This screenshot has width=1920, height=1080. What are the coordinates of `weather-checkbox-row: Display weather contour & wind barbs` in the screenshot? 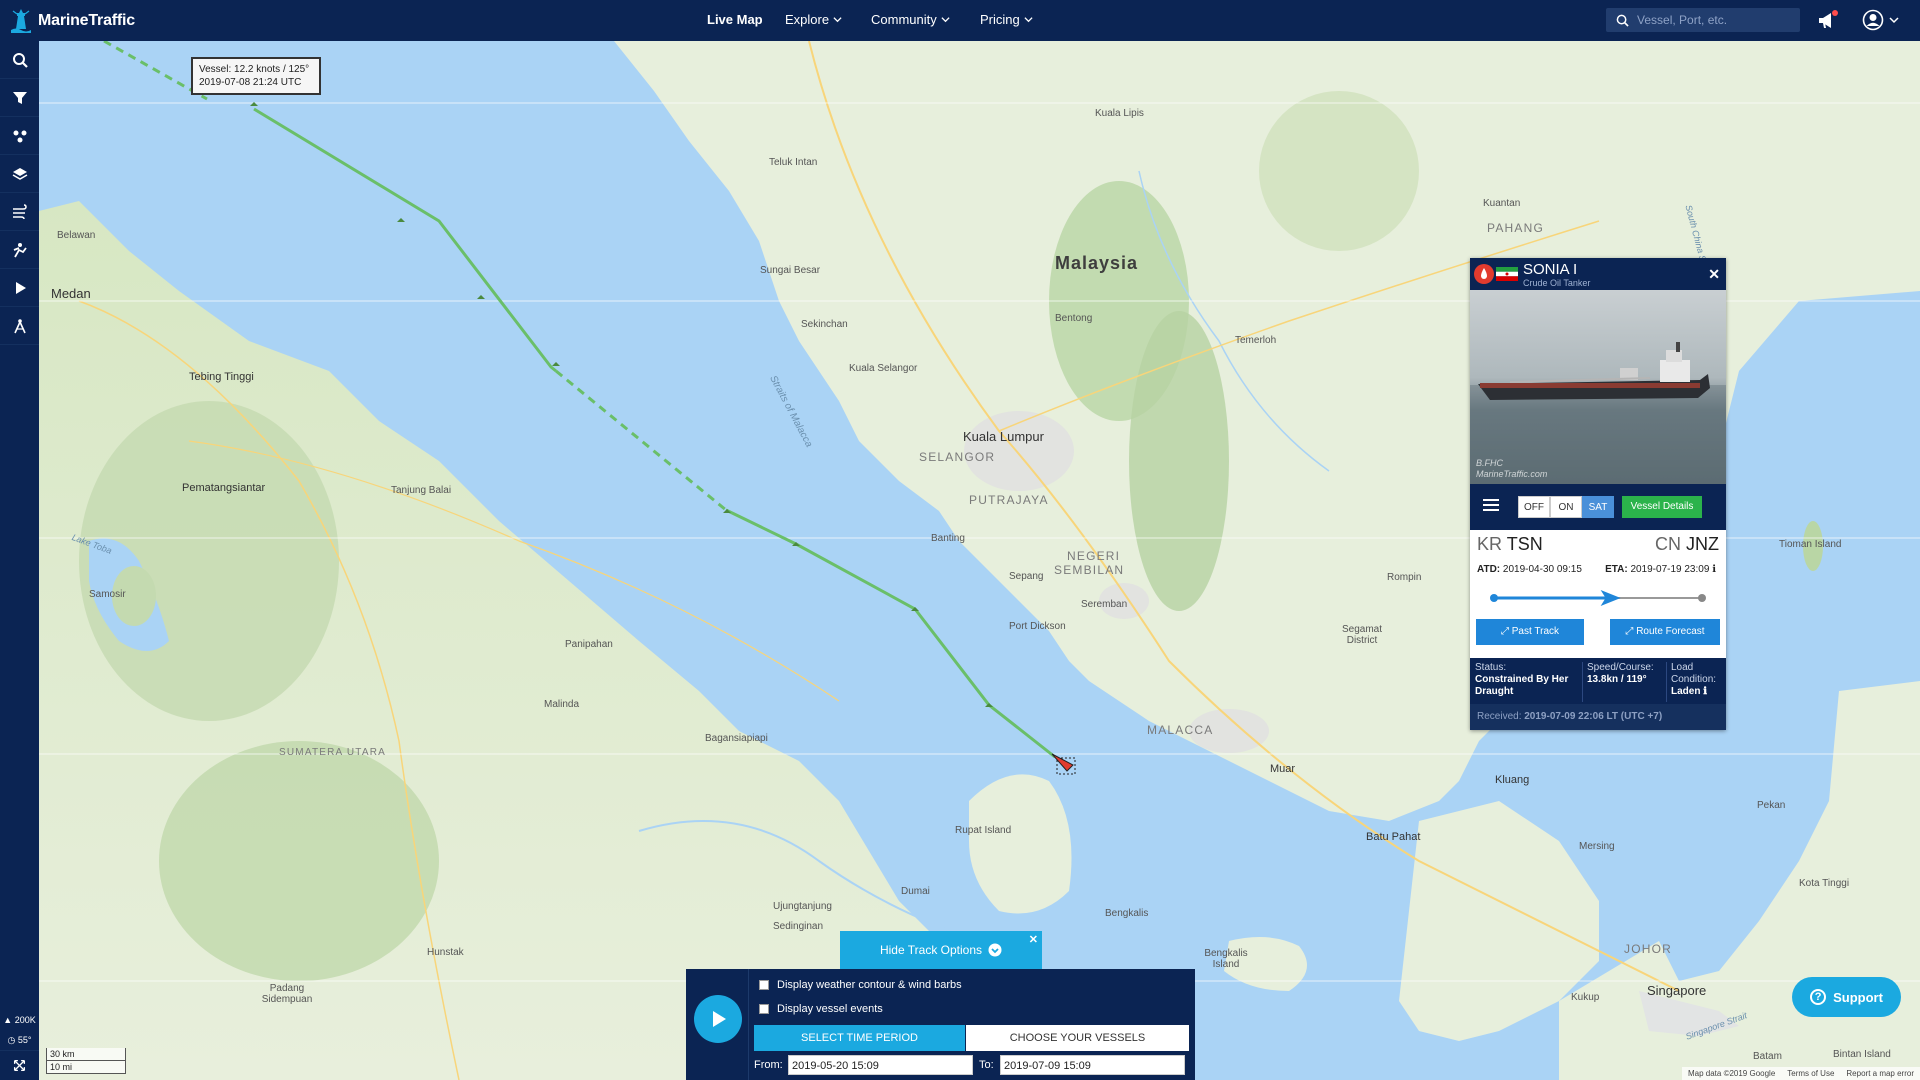 It's located at (860, 985).